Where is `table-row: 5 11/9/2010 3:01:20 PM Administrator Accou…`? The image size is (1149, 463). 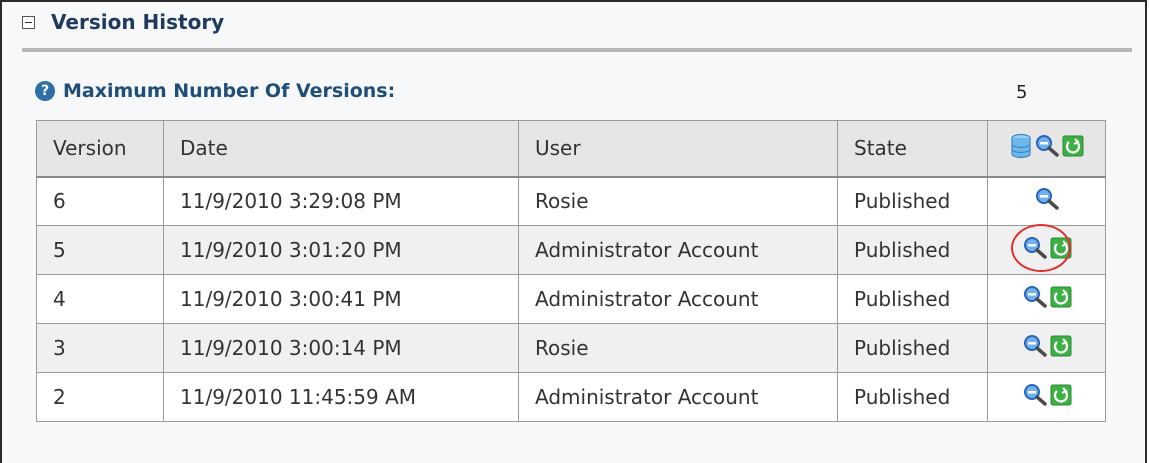 table-row: 5 11/9/2010 3:01:20 PM Administrator Accou… is located at coordinates (571, 249).